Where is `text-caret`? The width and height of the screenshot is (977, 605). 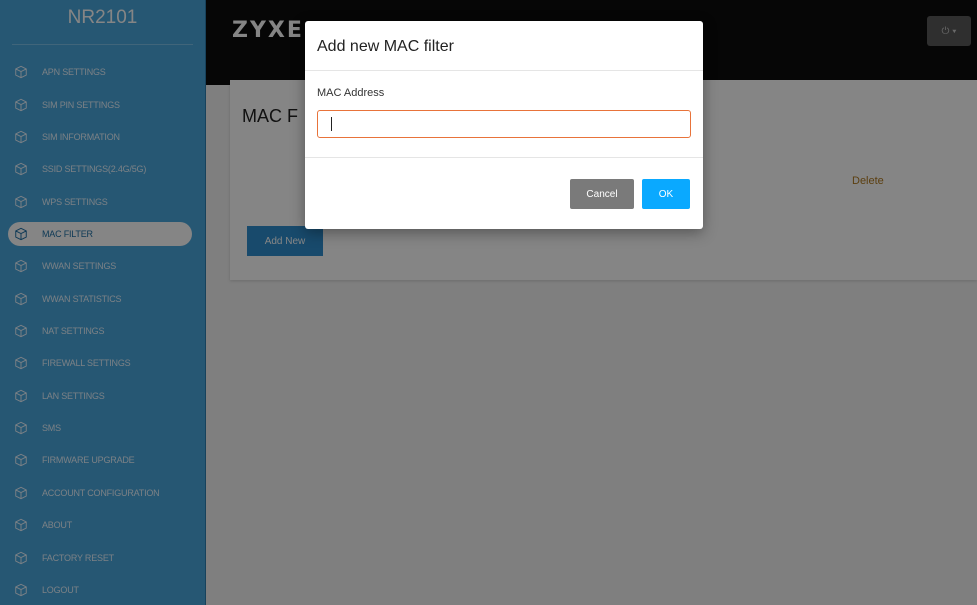 text-caret is located at coordinates (331, 124).